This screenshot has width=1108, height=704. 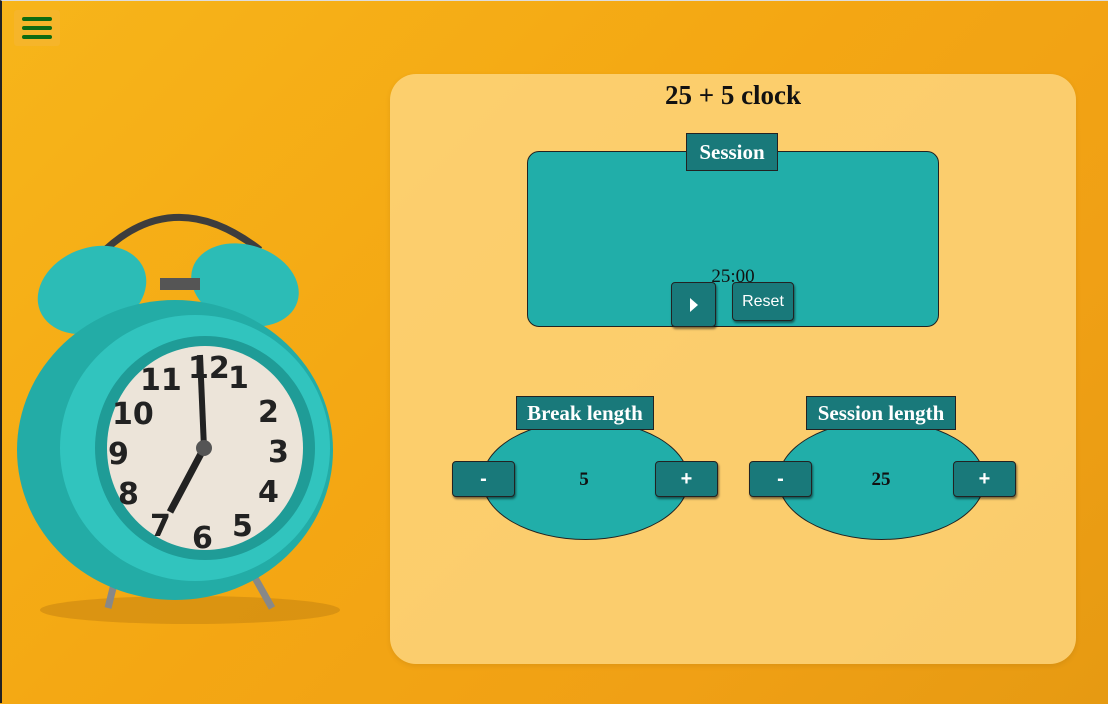 I want to click on svg-text: 5, so click(x=242, y=526).